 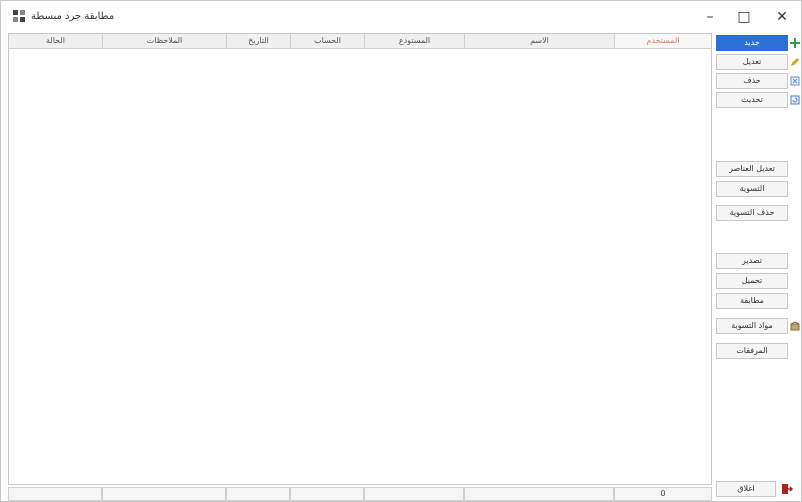 I want to click on minimize-button: –, so click(x=710, y=17).